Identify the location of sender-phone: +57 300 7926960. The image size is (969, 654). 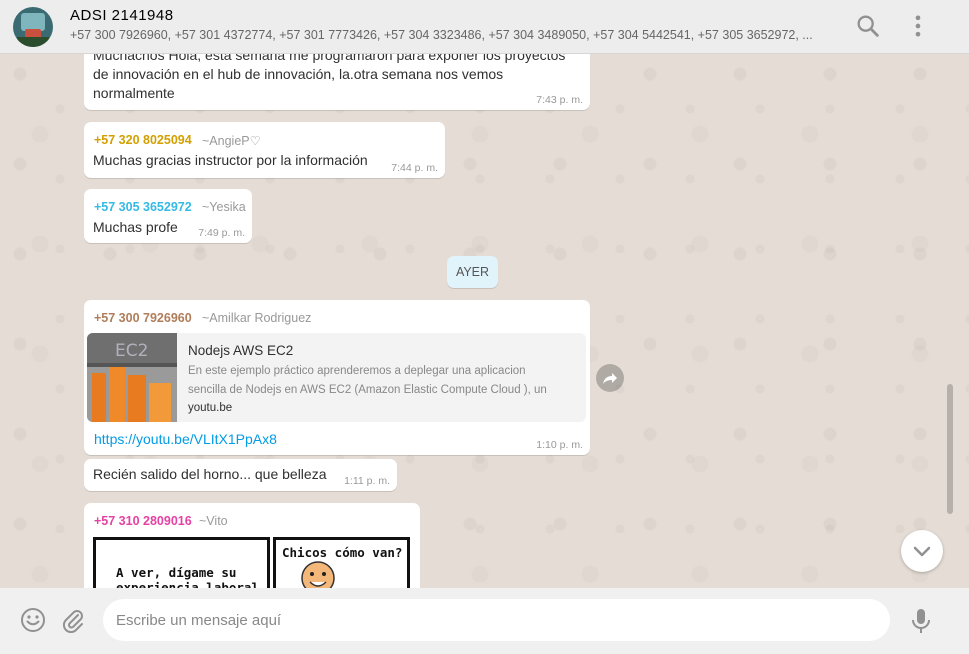
(143, 318).